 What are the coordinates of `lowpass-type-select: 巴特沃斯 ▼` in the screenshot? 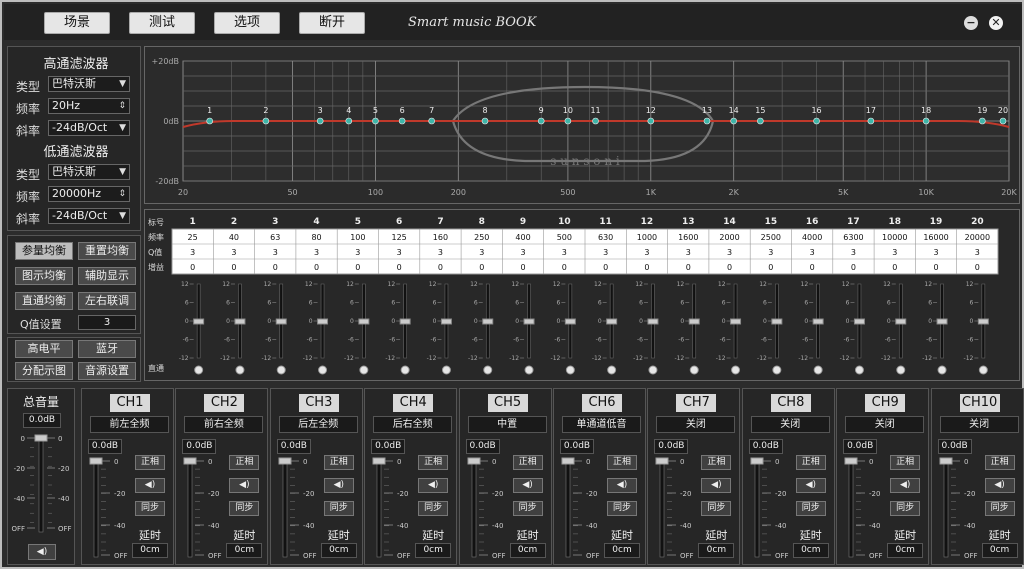 It's located at (89, 172).